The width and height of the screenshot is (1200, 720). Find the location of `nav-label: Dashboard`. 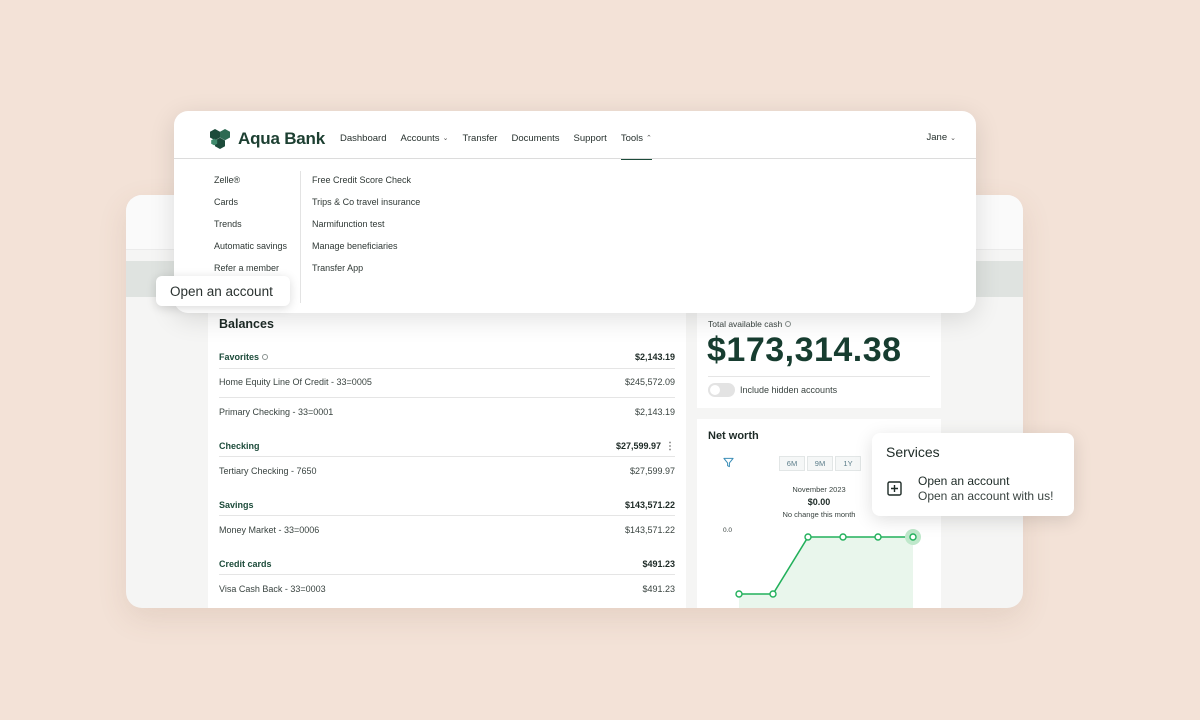

nav-label: Dashboard is located at coordinates (363, 138).